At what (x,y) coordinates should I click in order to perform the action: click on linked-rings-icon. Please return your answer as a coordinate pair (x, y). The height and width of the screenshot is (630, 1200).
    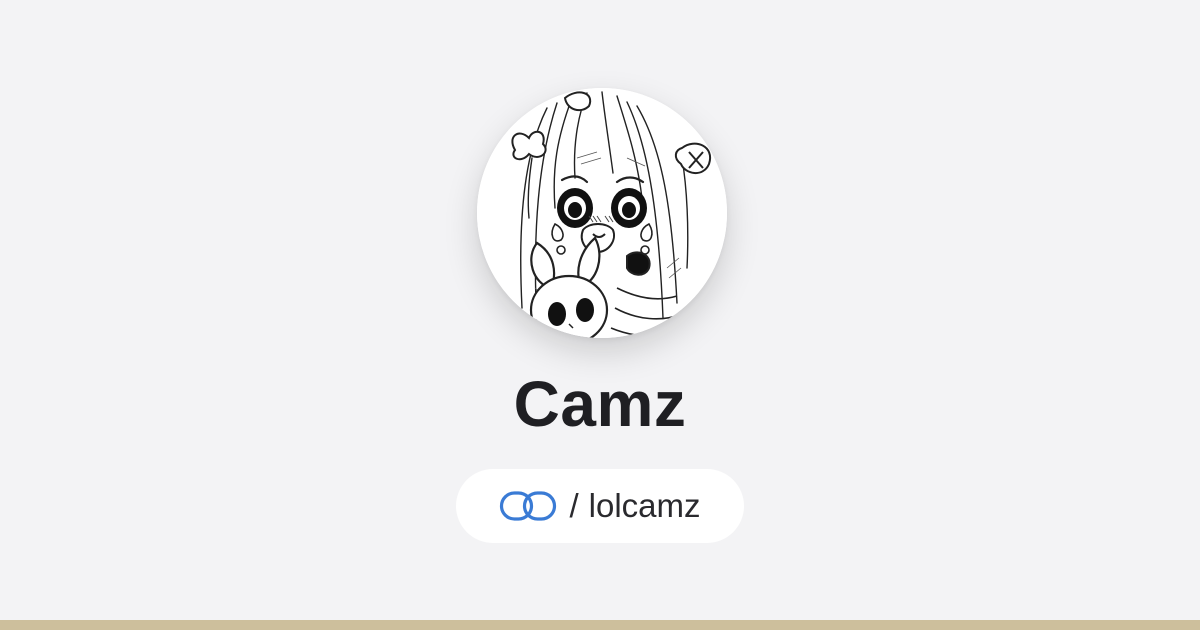
    Looking at the image, I should click on (528, 506).